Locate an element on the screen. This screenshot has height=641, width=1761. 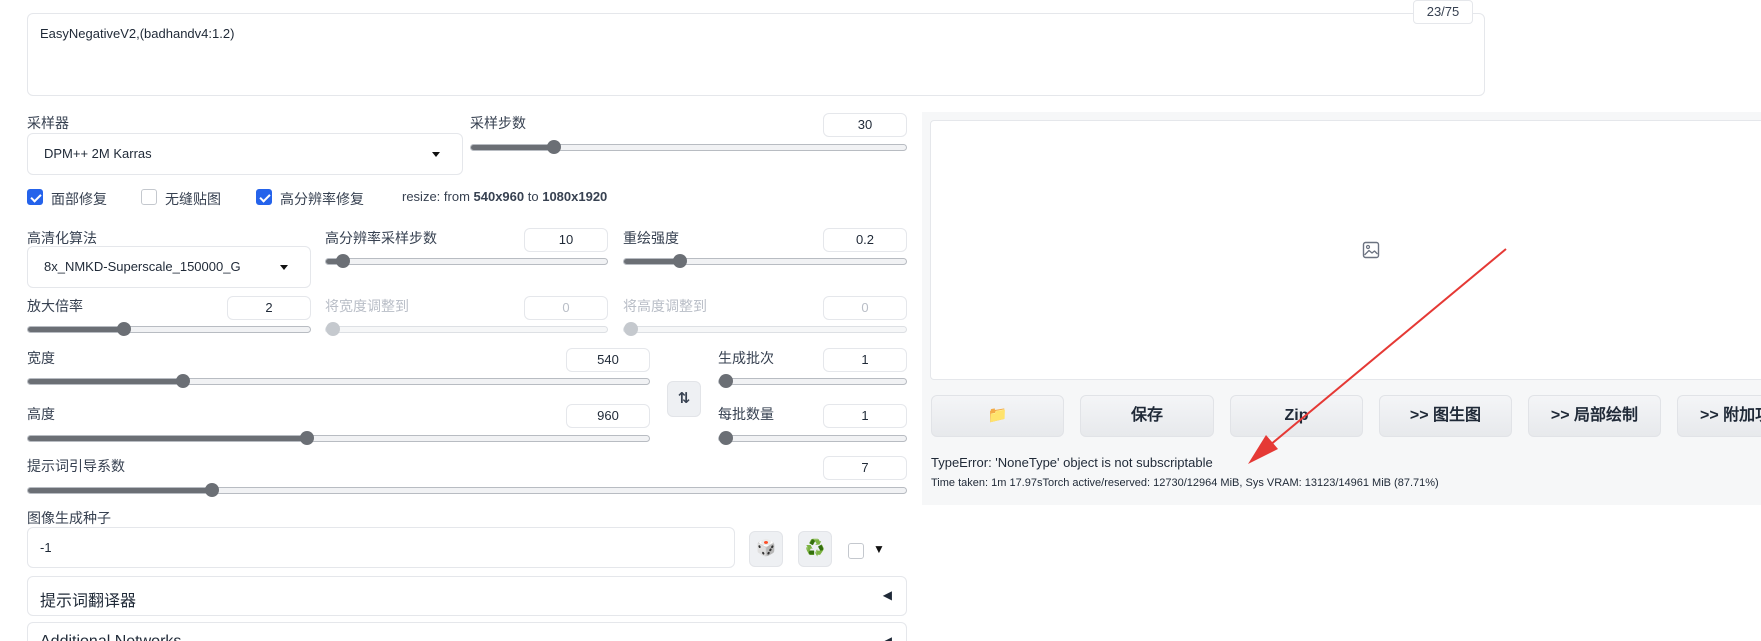
save-button: 保存 is located at coordinates (1147, 416).